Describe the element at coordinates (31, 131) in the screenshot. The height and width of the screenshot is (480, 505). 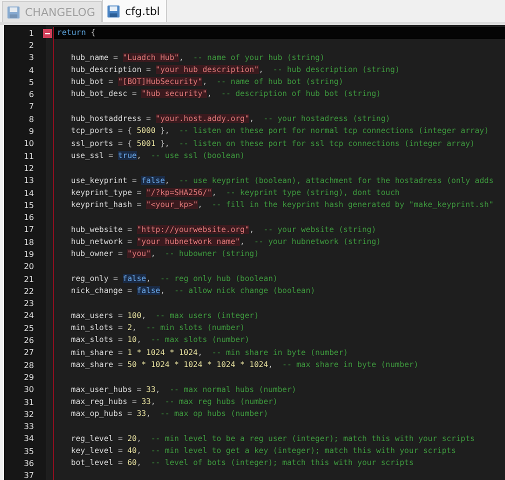
I see `line-number: 9` at that location.